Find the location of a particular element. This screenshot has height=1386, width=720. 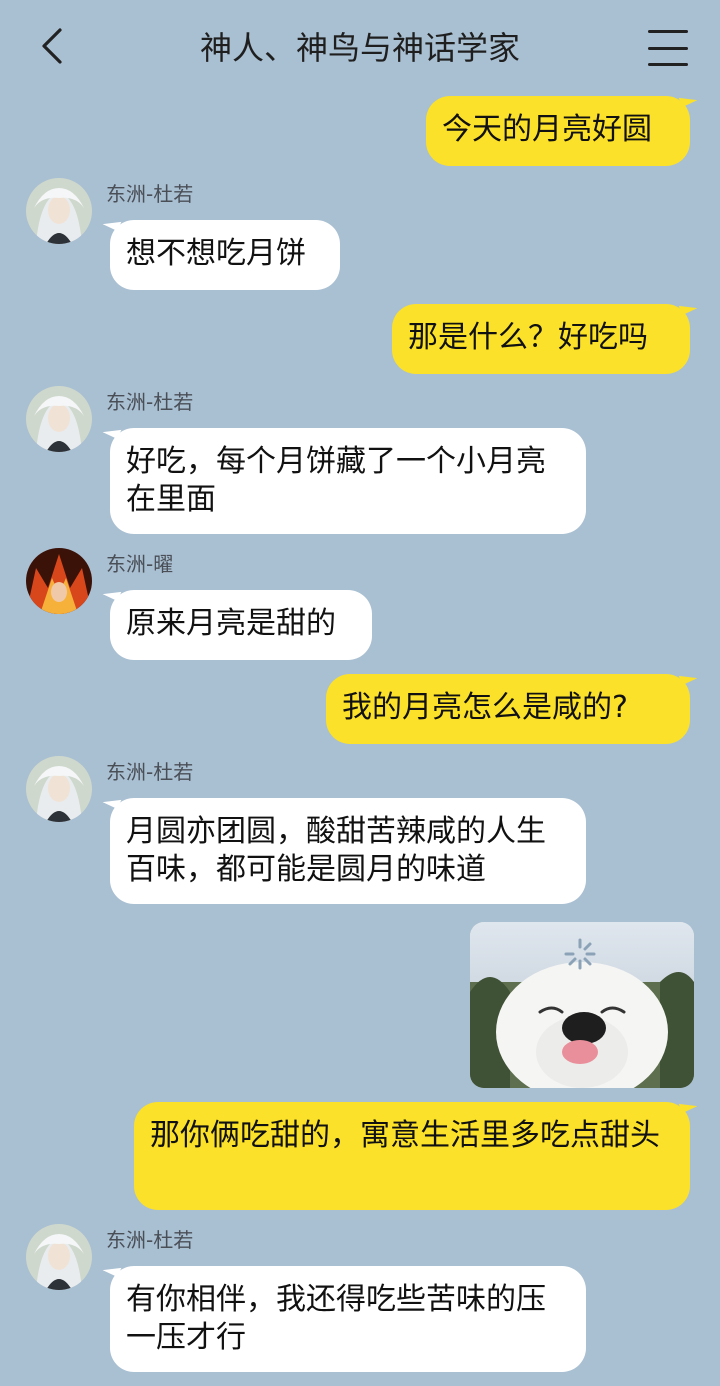

message-text: 有你相伴，我还得吃些苦味的压一压才行 is located at coordinates (336, 1318).